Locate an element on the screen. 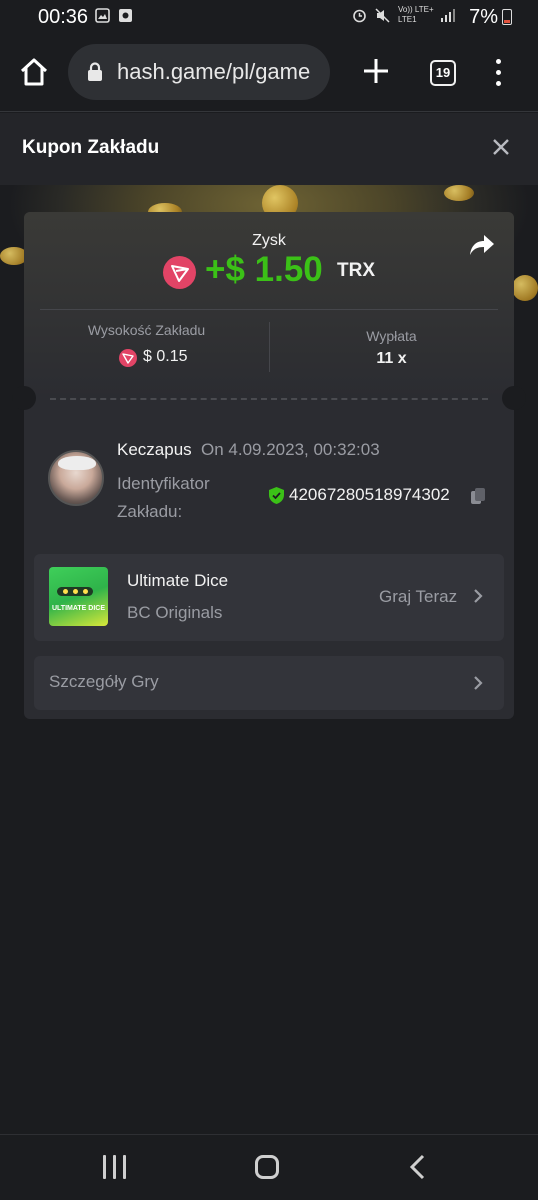 The image size is (538, 1200). profit-label: Zysk is located at coordinates (269, 240).